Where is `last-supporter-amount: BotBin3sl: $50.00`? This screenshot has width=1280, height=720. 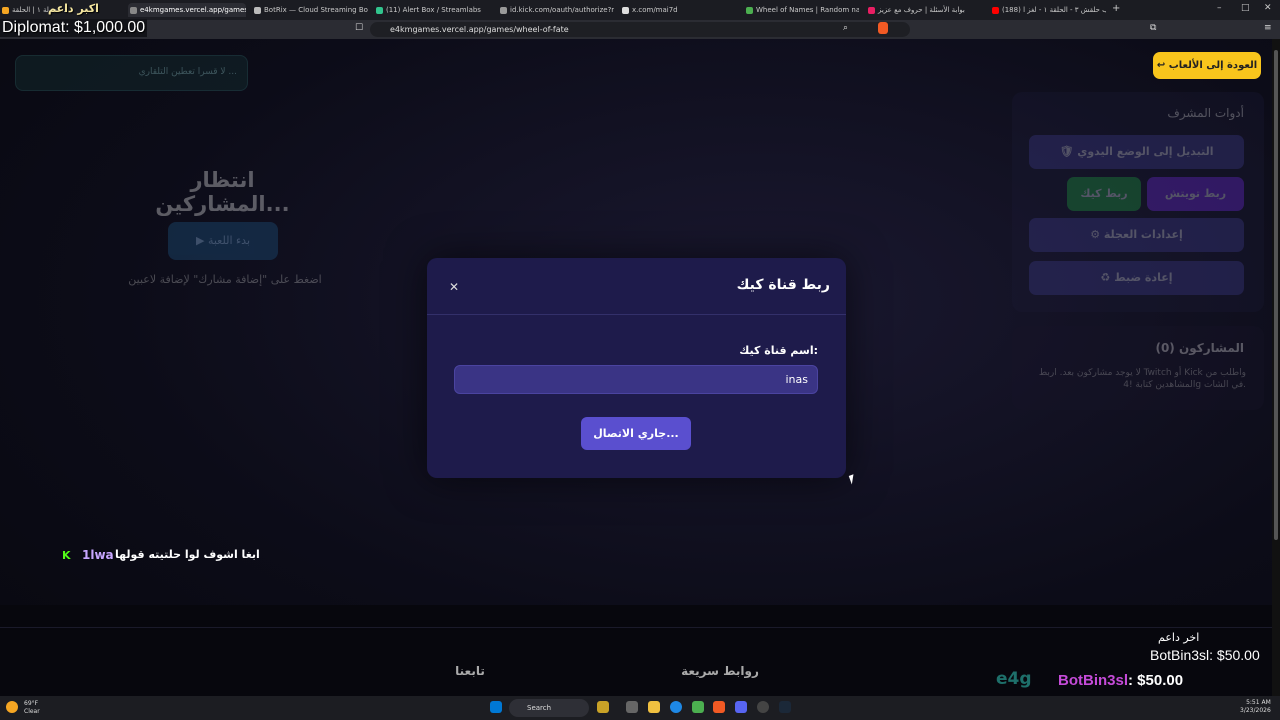
last-supporter-amount: BotBin3sl: $50.00 is located at coordinates (1205, 655).